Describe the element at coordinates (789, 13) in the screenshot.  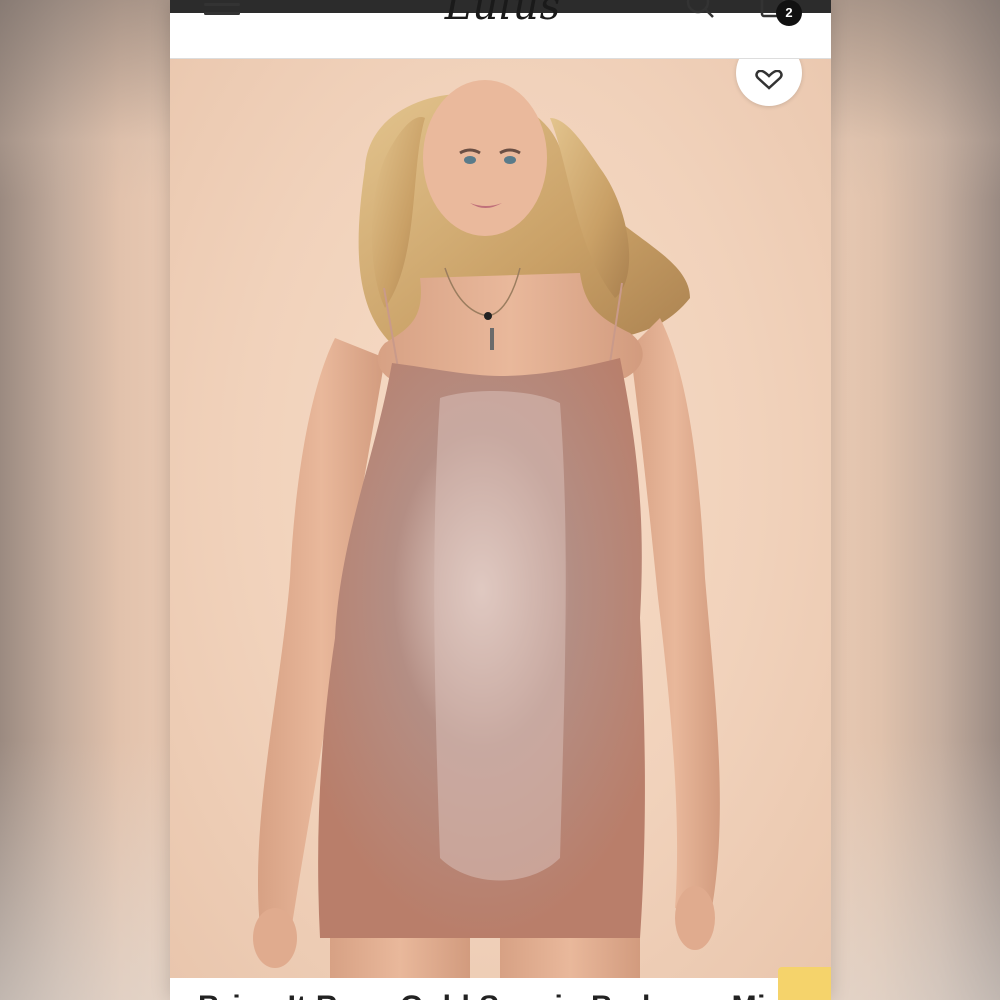
I see `cart-count-badge: 2` at that location.